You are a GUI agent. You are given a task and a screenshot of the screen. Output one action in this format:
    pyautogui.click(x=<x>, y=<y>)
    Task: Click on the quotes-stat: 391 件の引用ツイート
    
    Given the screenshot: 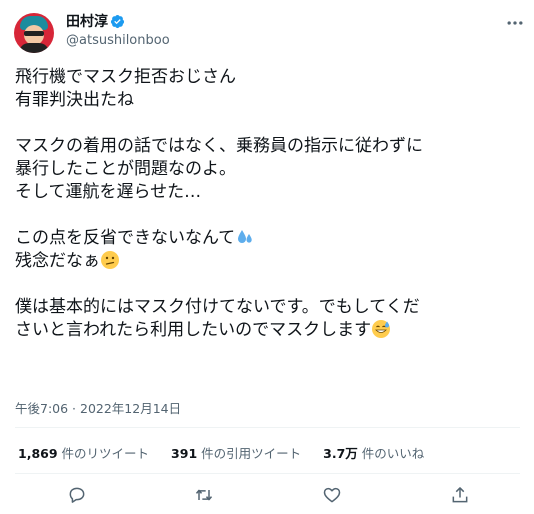 What is the action you would take?
    pyautogui.click(x=236, y=453)
    